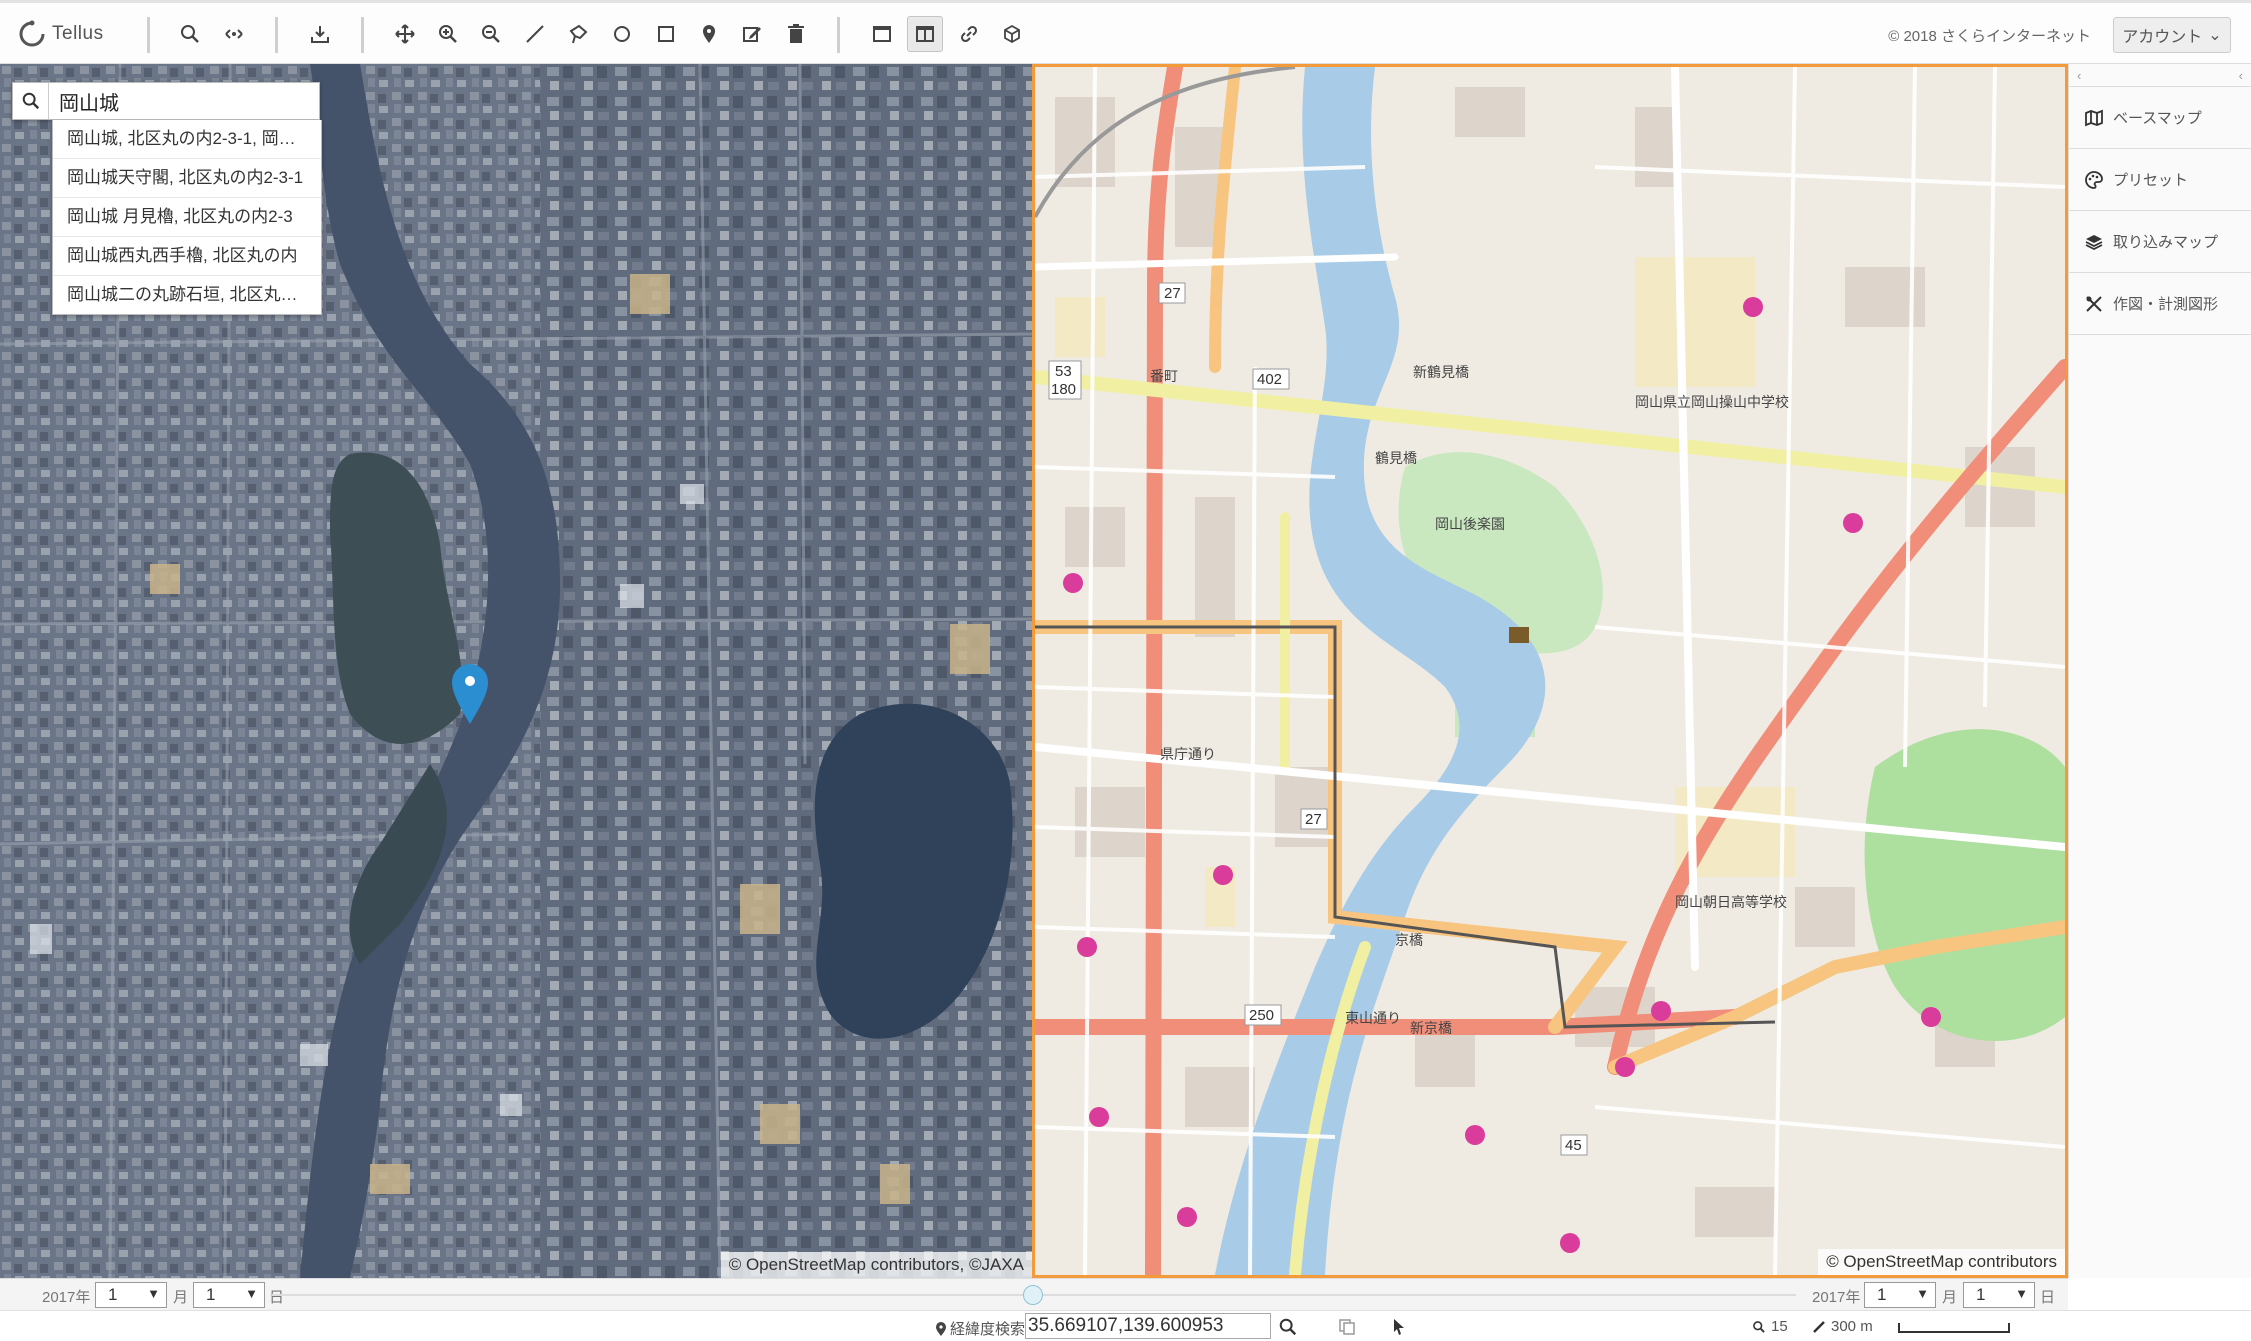 The height and width of the screenshot is (1341, 2251). Describe the element at coordinates (876, 1265) in the screenshot. I see `satellite-attribution: © OpenStreetMap contributors, ©JAXA` at that location.